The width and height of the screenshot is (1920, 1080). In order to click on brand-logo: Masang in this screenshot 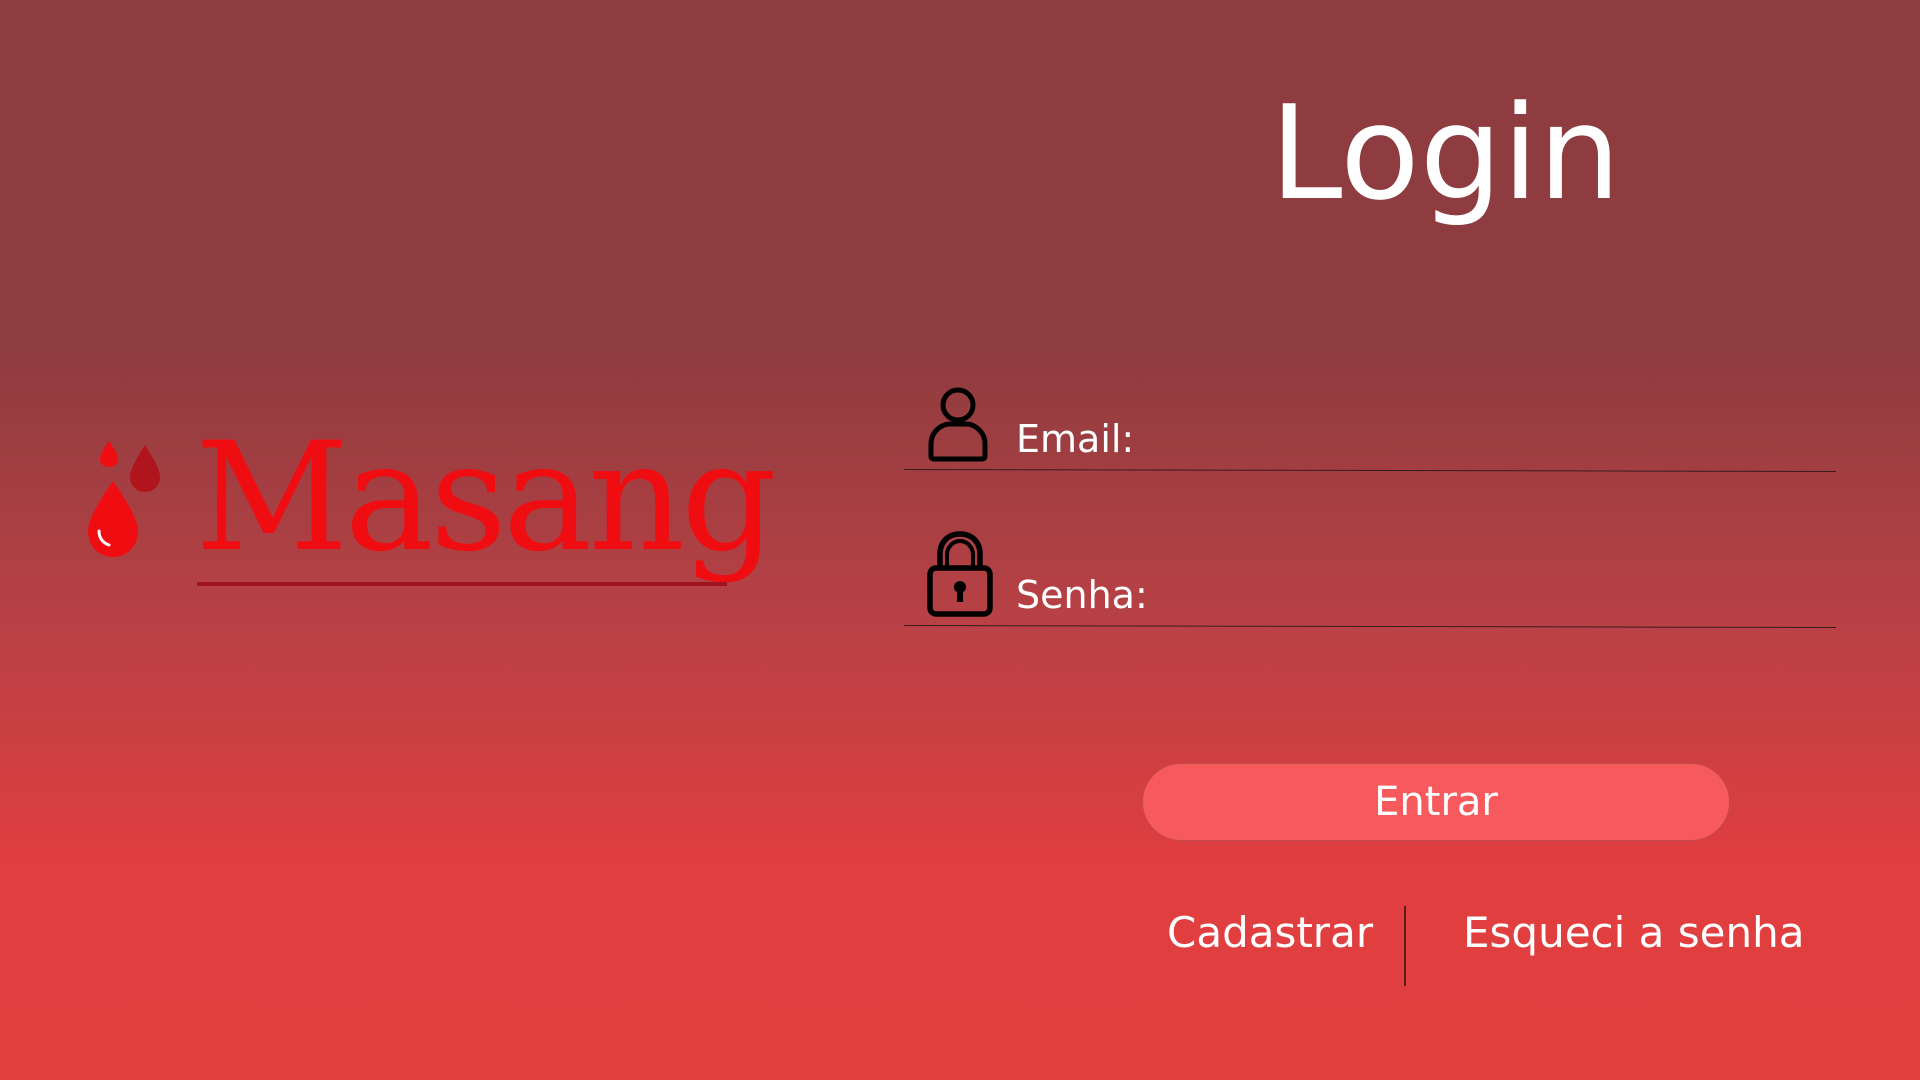, I will do `click(431, 519)`.